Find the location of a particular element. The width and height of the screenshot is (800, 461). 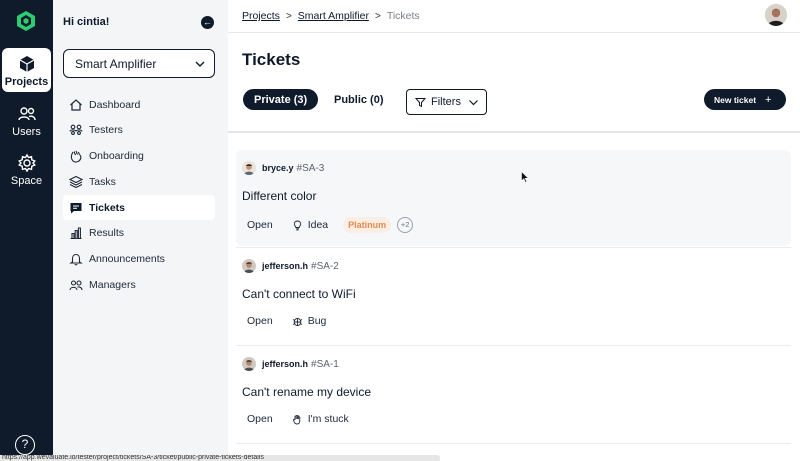

breadcrumb: Projects > Smart Amplifier > Tickets is located at coordinates (331, 16).